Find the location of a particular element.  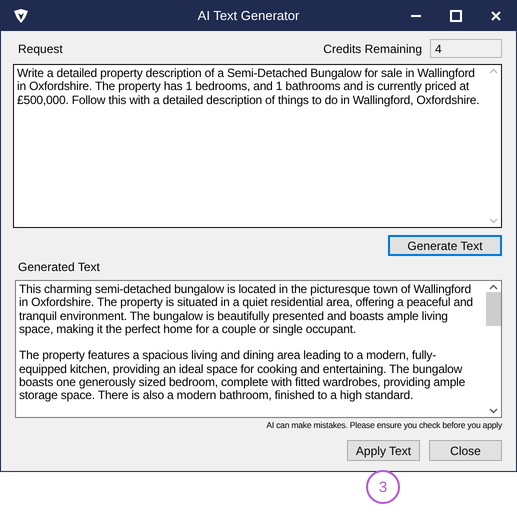

step-number-badge: 3 is located at coordinates (383, 487).